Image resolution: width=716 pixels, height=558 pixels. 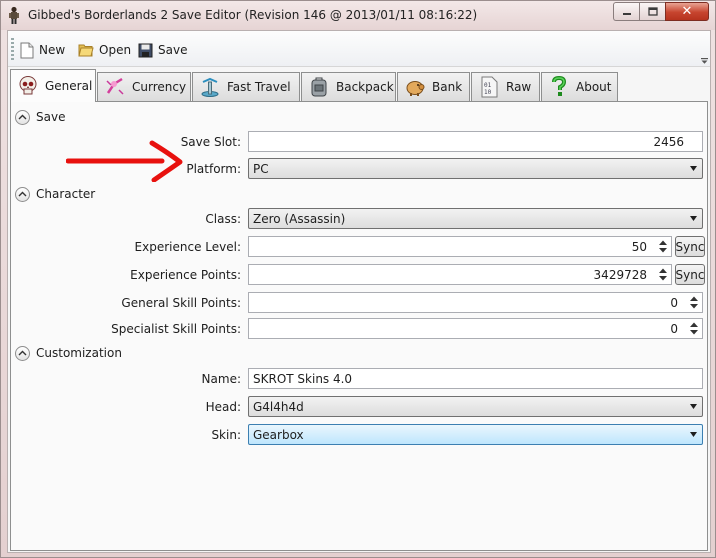 What do you see at coordinates (447, 87) in the screenshot?
I see `tab-bank-label: Bank` at bounding box center [447, 87].